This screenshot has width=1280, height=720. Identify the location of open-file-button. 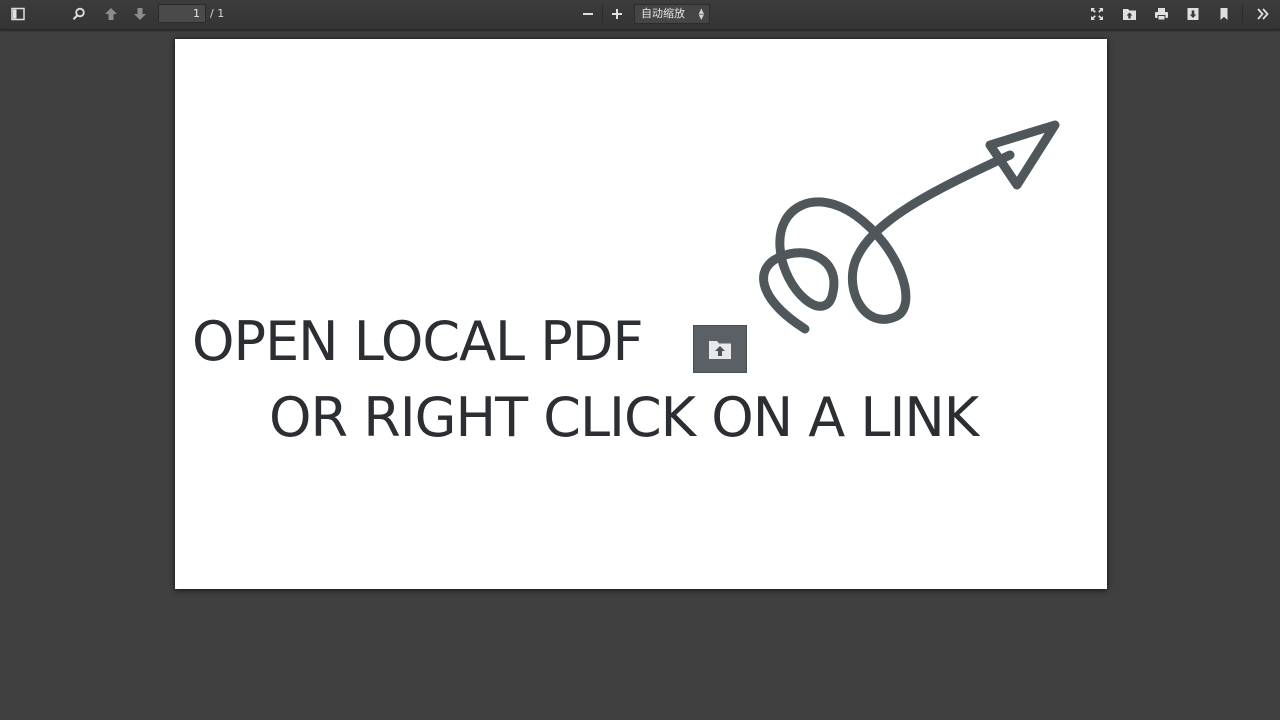
(1129, 14).